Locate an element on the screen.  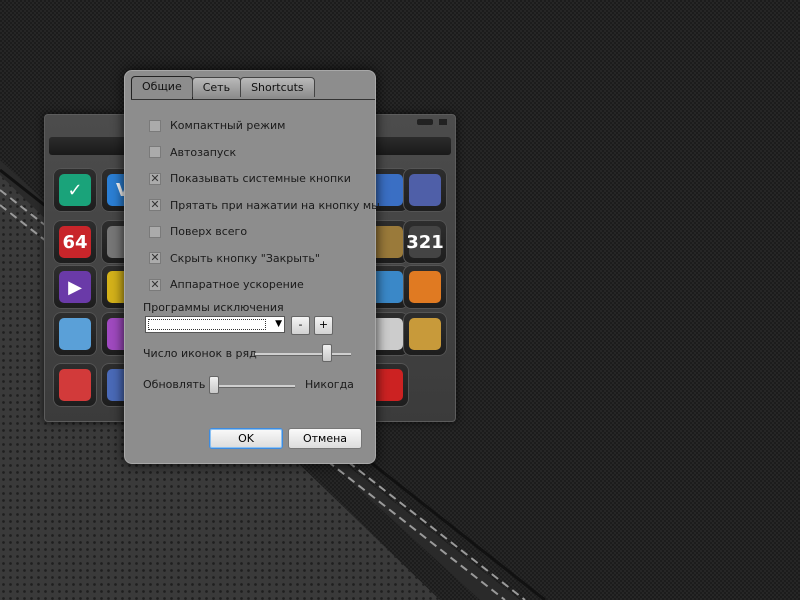
icons-per-row-label: Число иконок в ряд is located at coordinates (200, 353).